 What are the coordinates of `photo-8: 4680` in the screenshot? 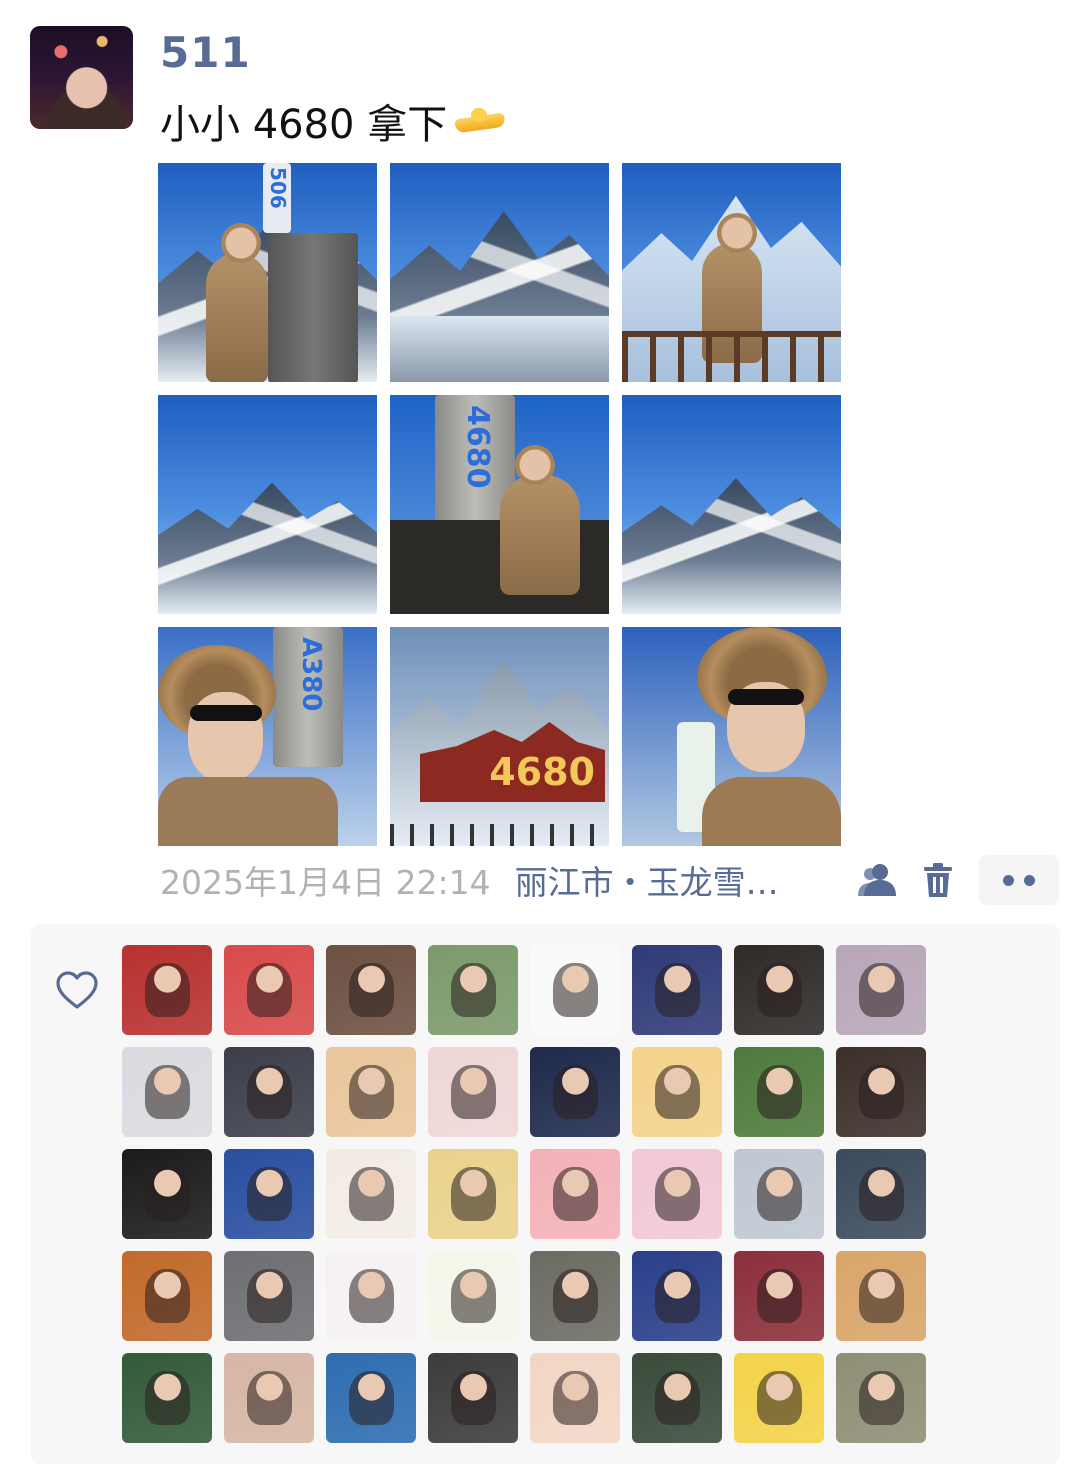 It's located at (499, 736).